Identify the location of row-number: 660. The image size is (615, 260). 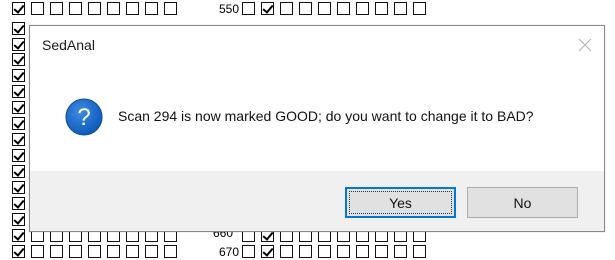
(223, 236).